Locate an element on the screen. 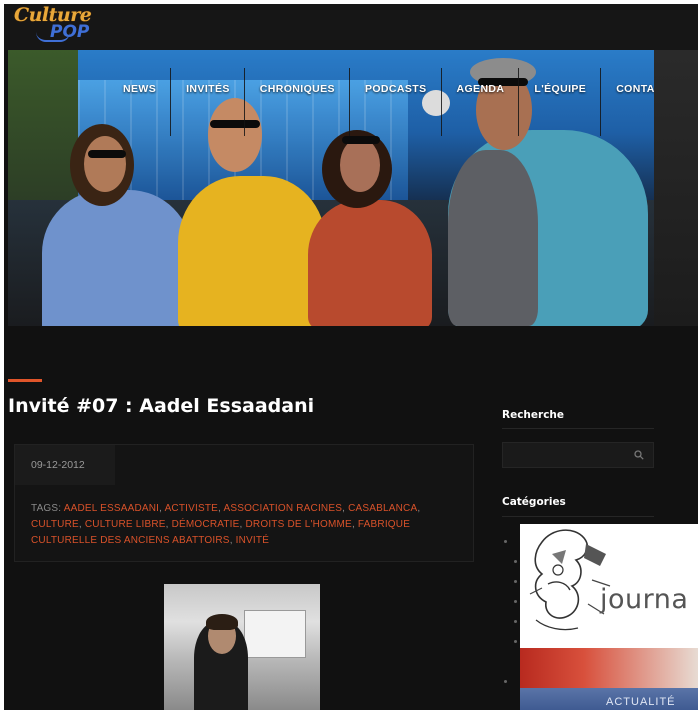  tag-link: DROITS DE L'HOMME is located at coordinates (299, 524).